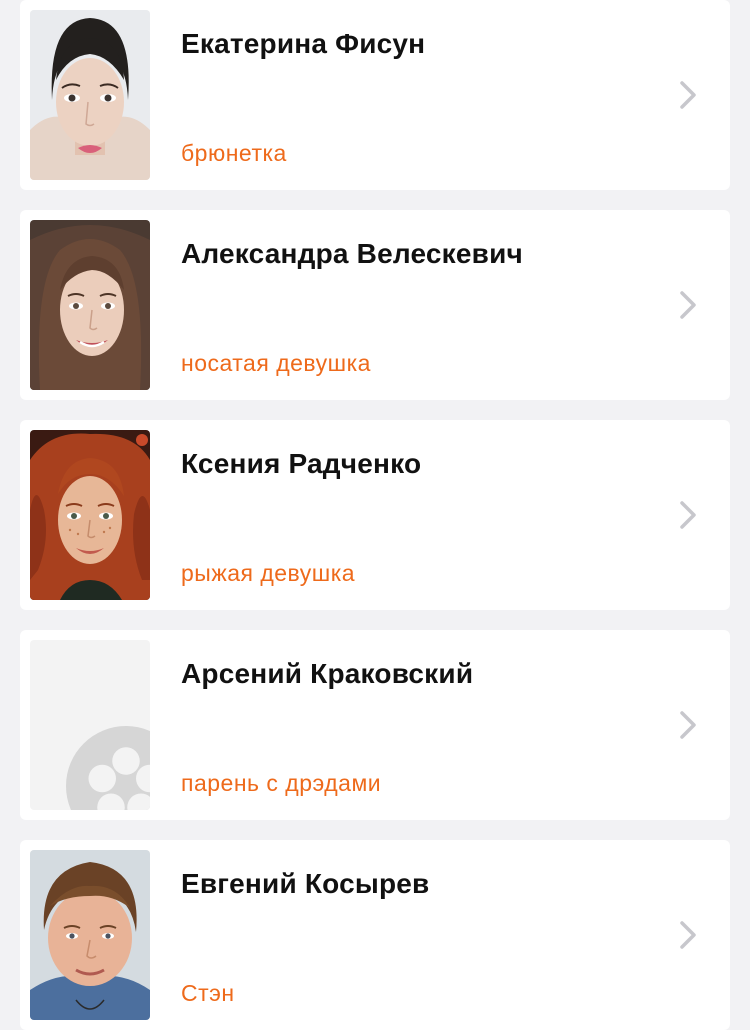 The image size is (750, 1030). Describe the element at coordinates (327, 673) in the screenshot. I see `actor-name: Арсений Краковский` at that location.